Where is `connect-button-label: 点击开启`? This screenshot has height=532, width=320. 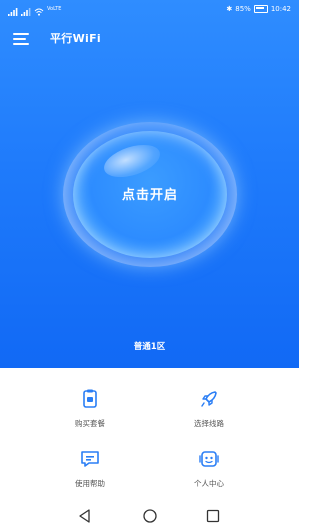
connect-button-label: 点击开启 is located at coordinates (149, 195).